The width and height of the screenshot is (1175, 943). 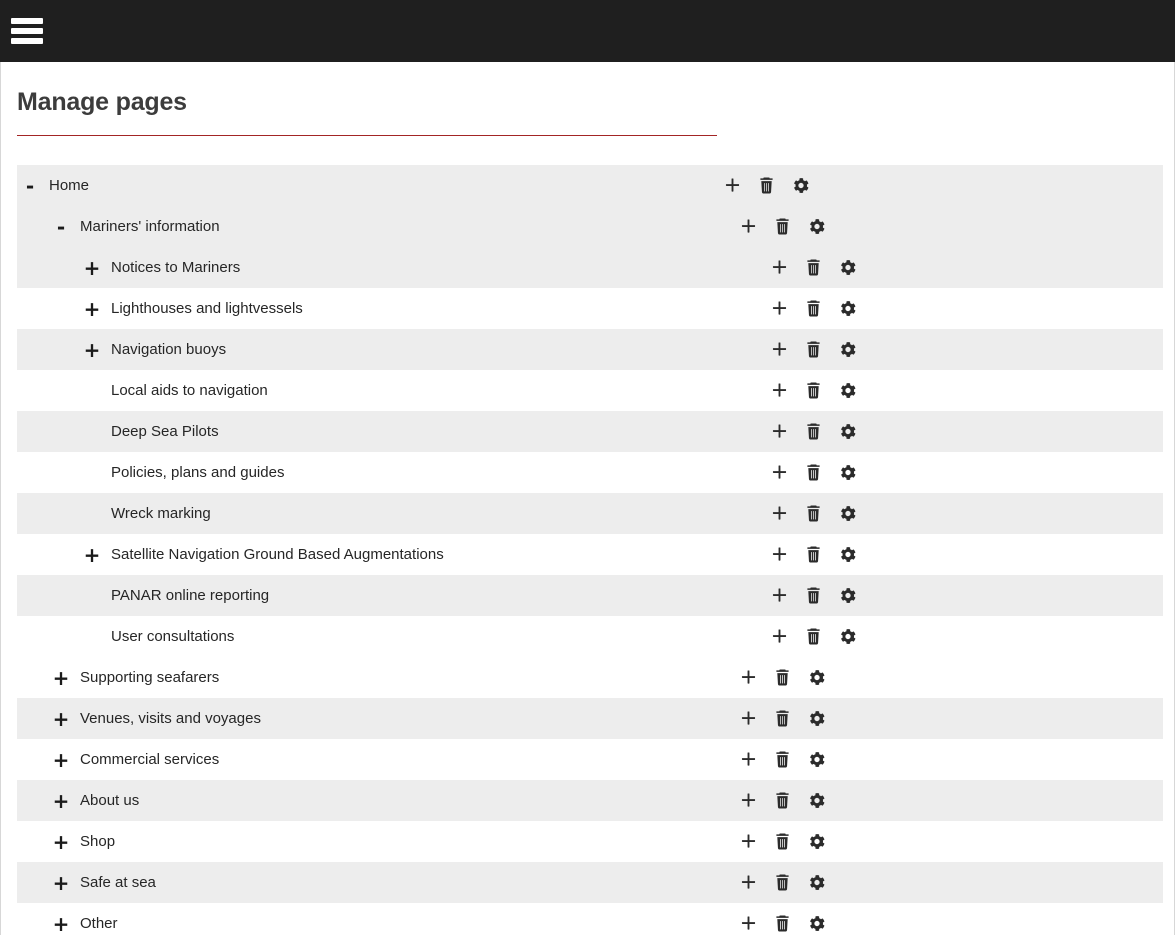 What do you see at coordinates (590, 923) in the screenshot?
I see `tree-row: + Other` at bounding box center [590, 923].